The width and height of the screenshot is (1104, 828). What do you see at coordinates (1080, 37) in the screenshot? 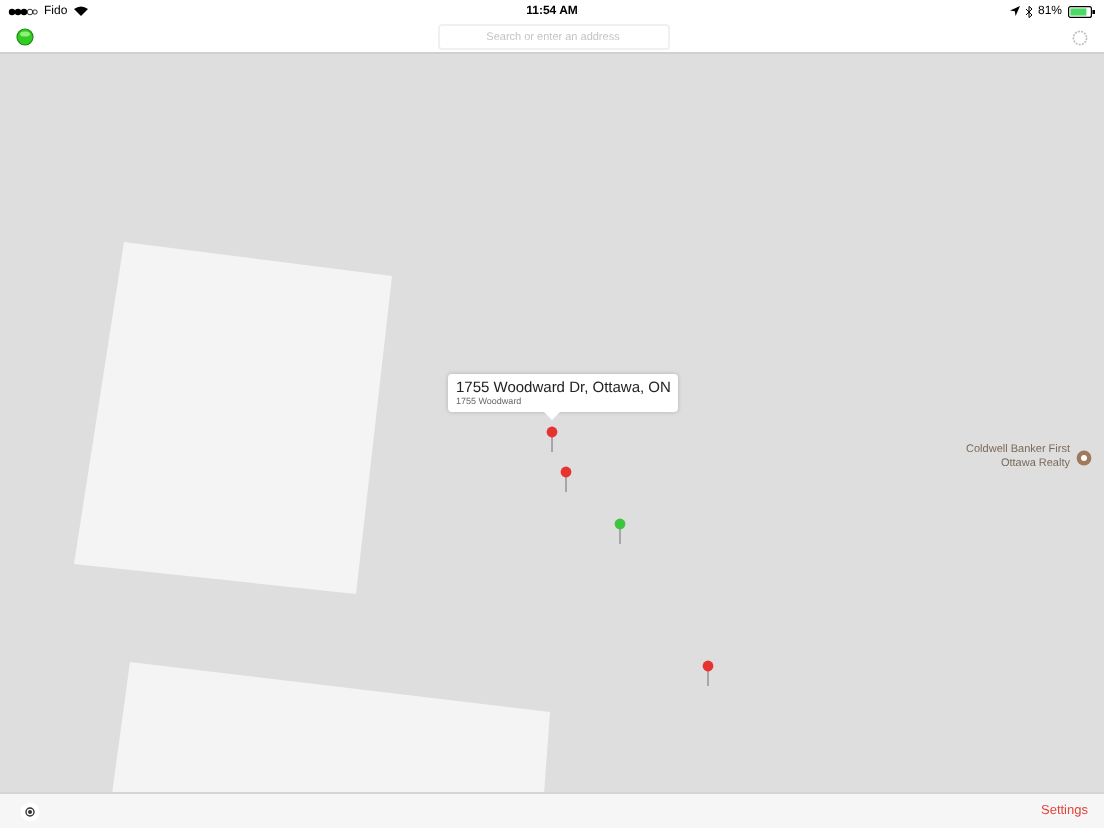
I see `loading-spinner-icon` at bounding box center [1080, 37].